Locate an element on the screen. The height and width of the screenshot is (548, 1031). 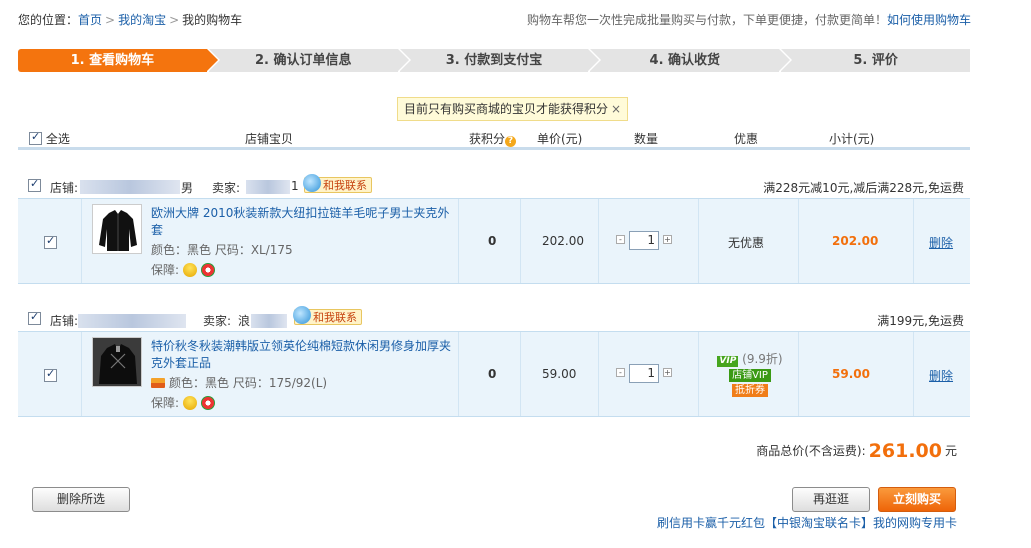
question-icon: ? is located at coordinates (511, 141).